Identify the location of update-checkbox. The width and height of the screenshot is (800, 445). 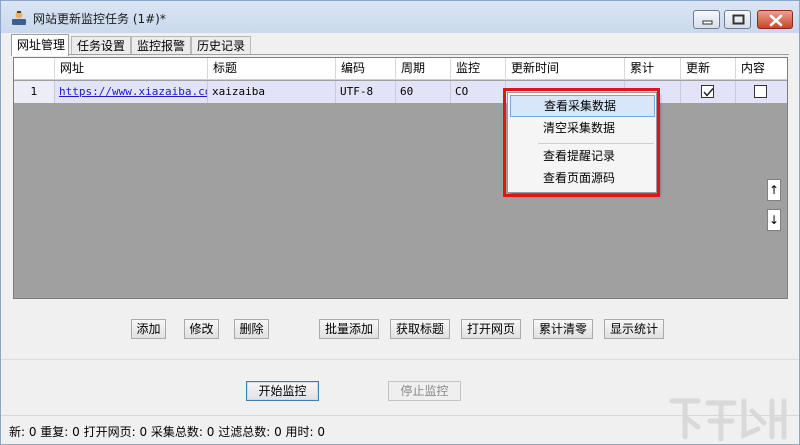
(707, 91).